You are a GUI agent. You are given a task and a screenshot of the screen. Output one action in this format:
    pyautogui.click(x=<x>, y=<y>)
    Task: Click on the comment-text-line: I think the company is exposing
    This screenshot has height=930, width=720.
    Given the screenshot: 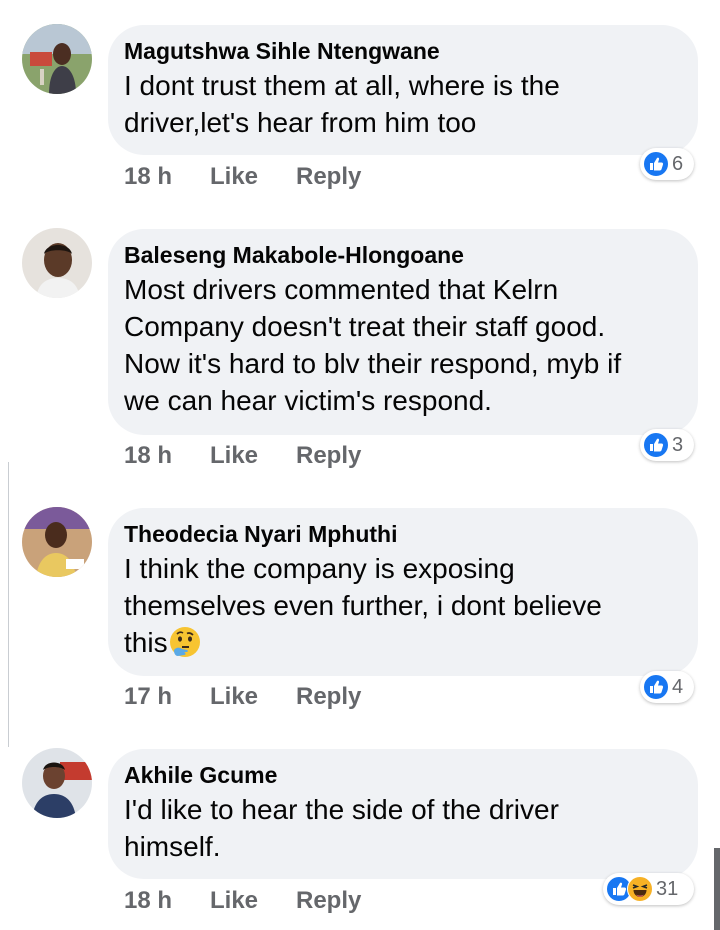 What is the action you would take?
    pyautogui.click(x=319, y=568)
    